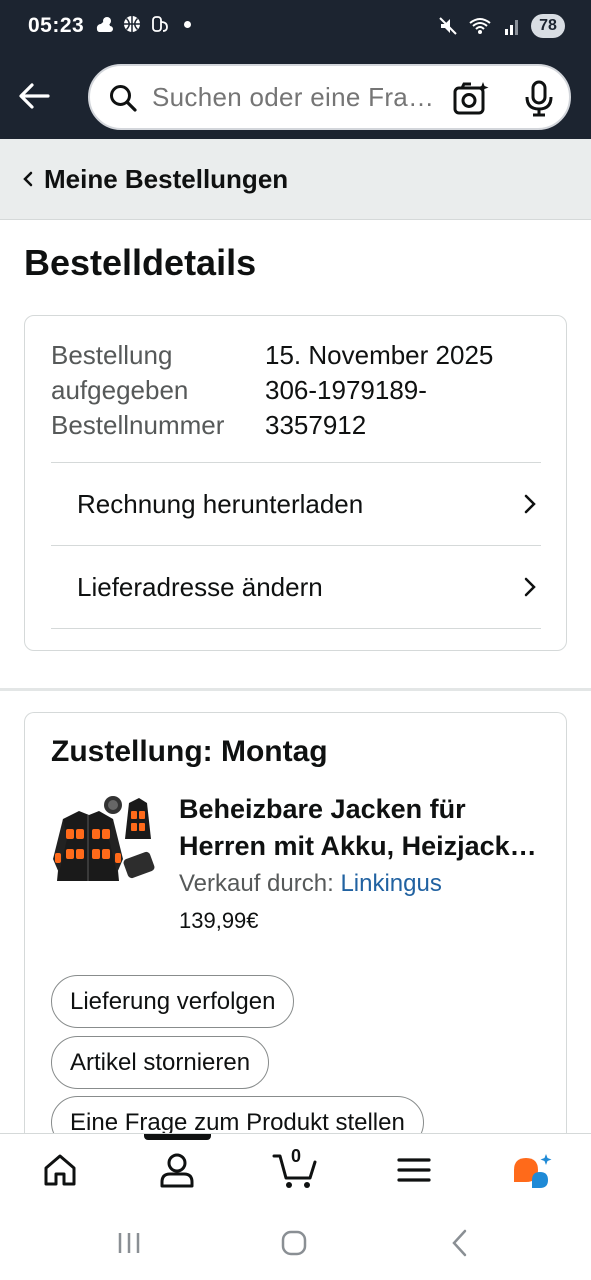  I want to click on system-back-icon, so click(460, 1243).